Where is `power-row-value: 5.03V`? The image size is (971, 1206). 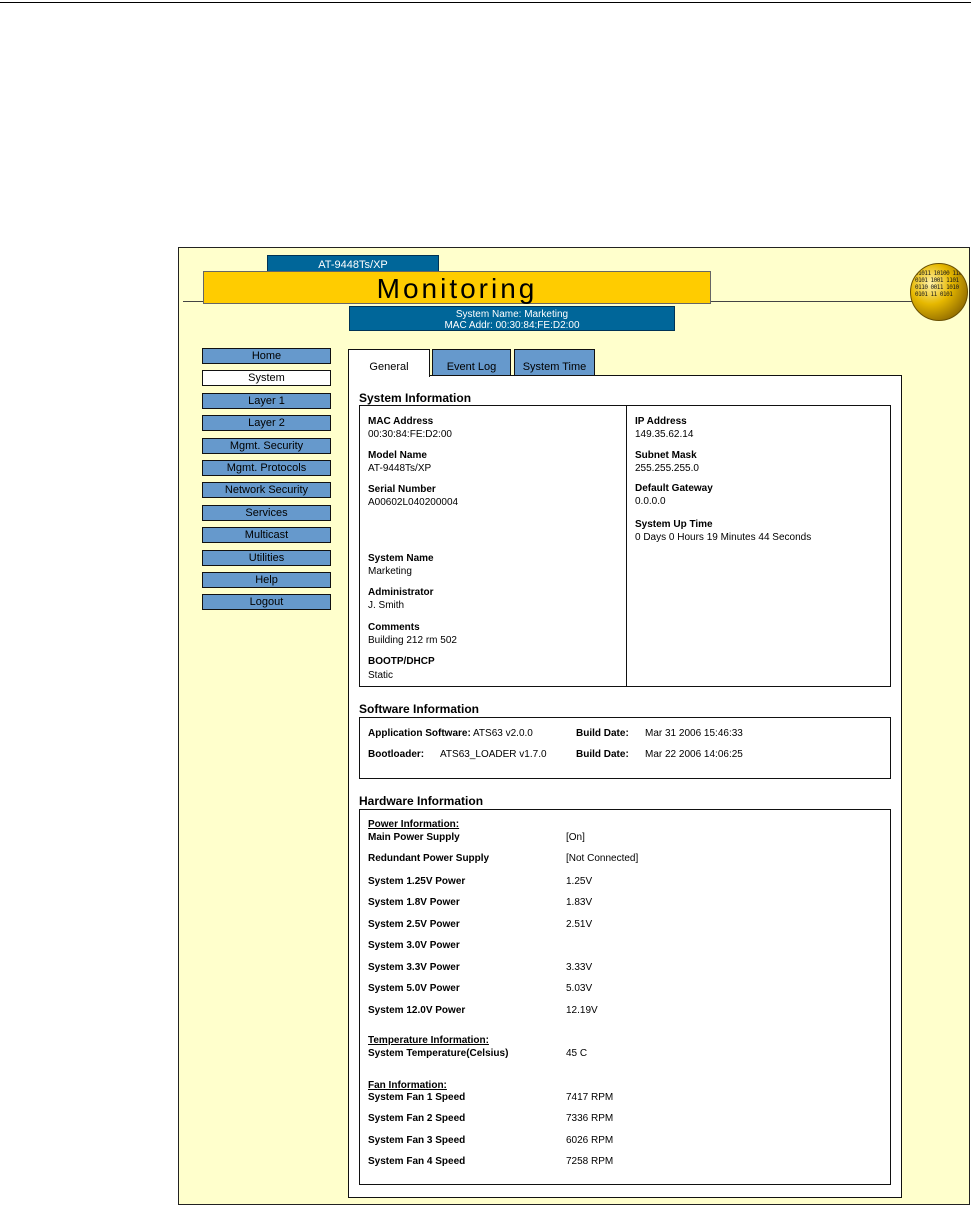 power-row-value: 5.03V is located at coordinates (579, 988).